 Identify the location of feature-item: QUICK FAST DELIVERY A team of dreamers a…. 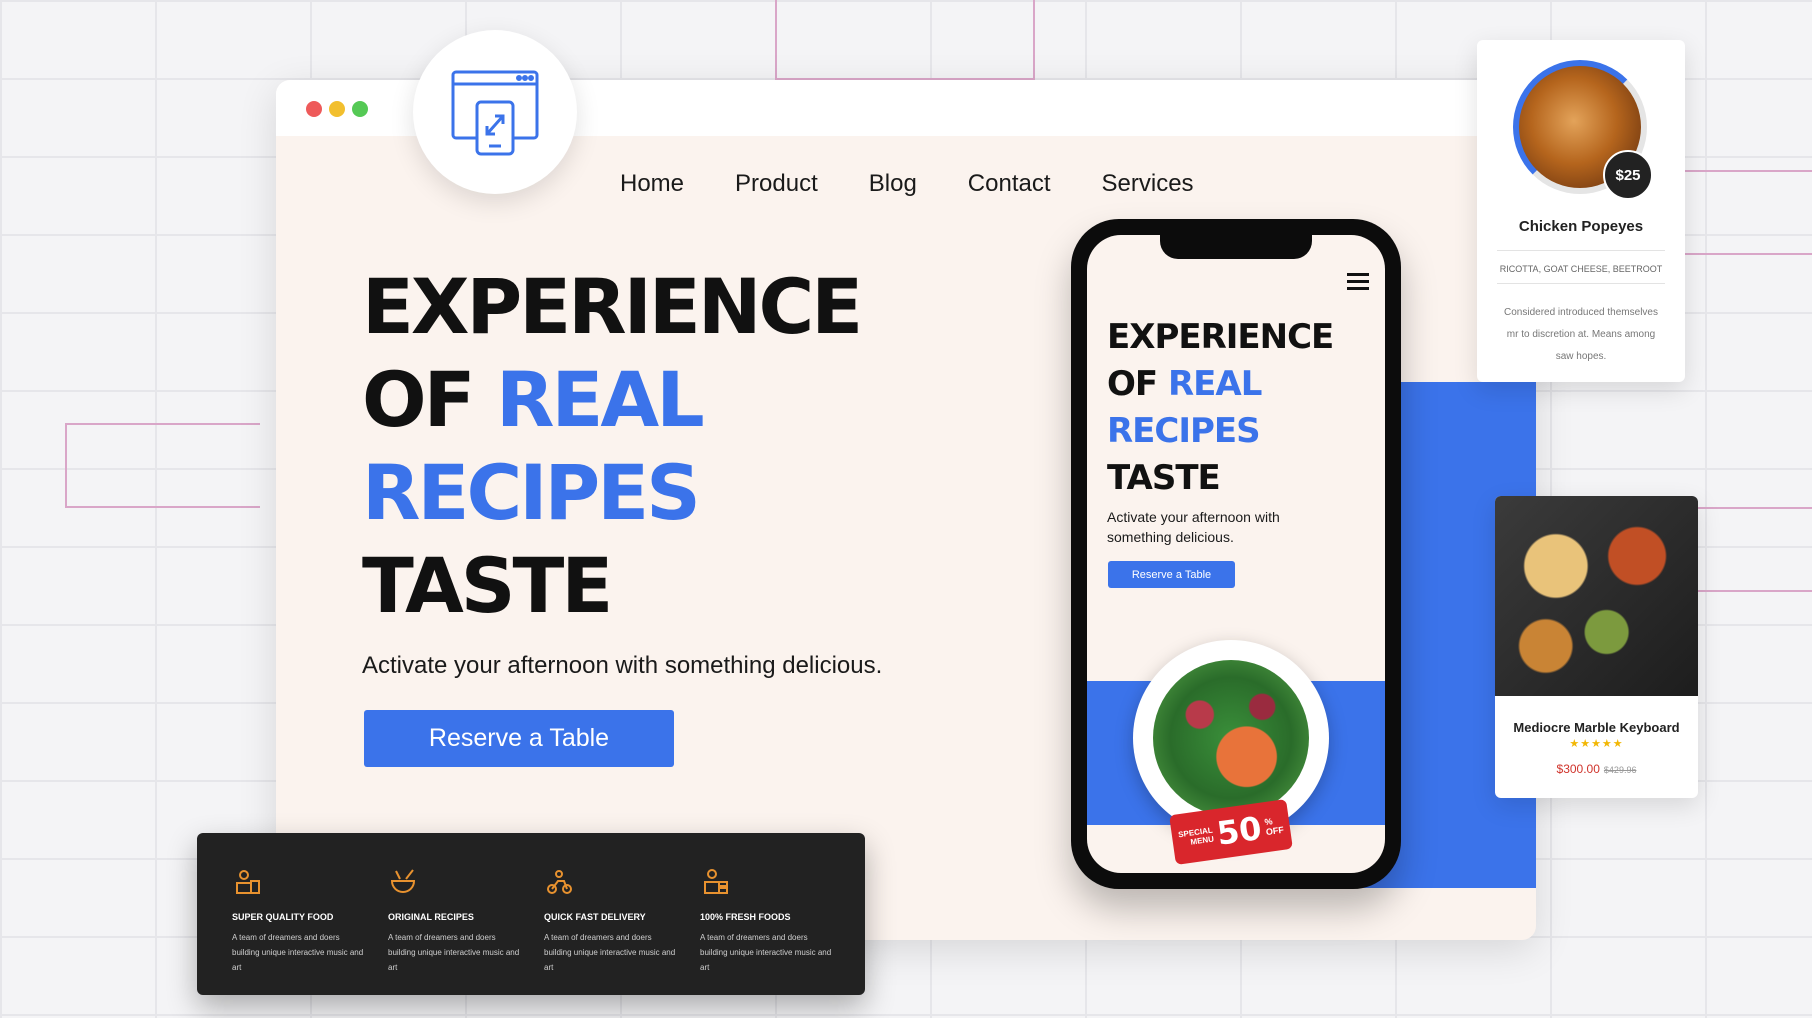
(622, 931).